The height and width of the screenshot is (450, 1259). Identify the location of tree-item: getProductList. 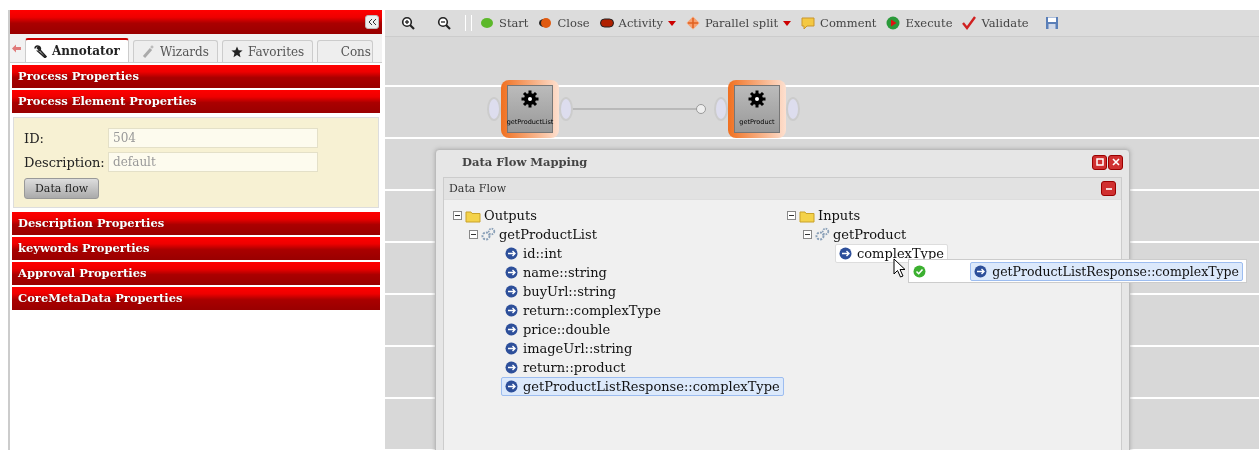
(548, 234).